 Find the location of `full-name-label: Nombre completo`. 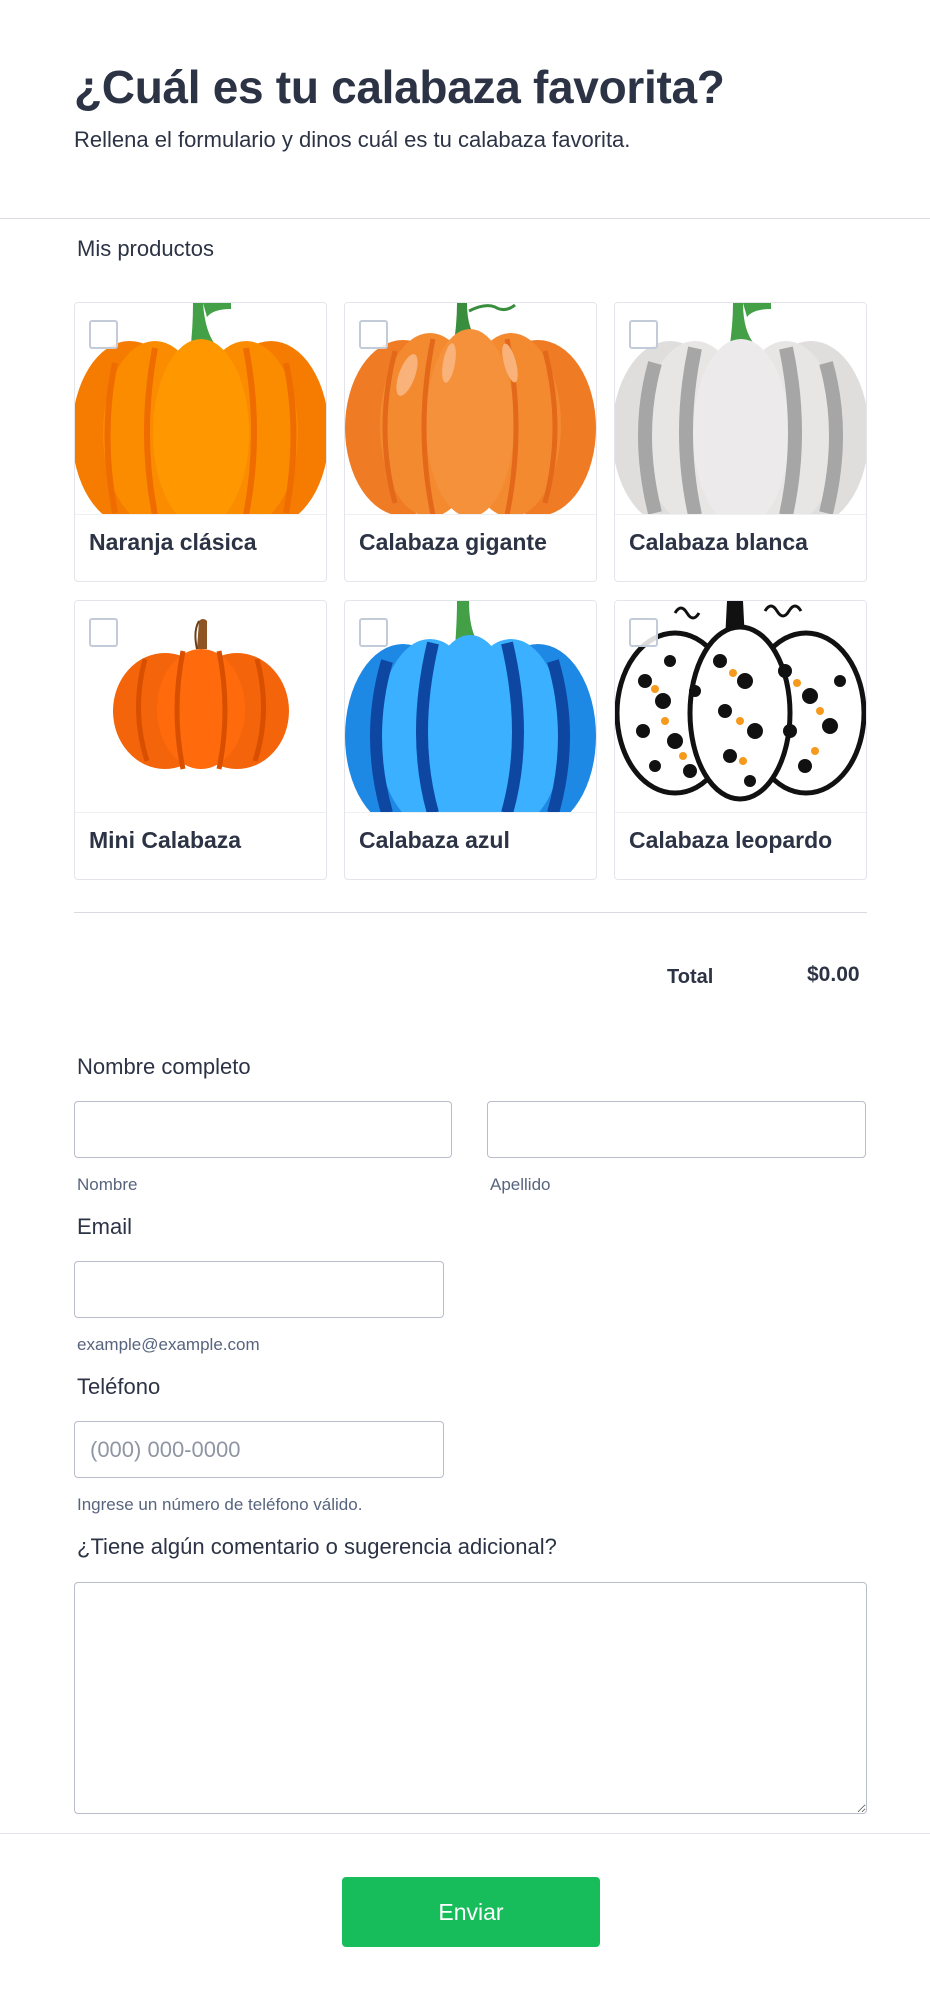

full-name-label: Nombre completo is located at coordinates (164, 1066).